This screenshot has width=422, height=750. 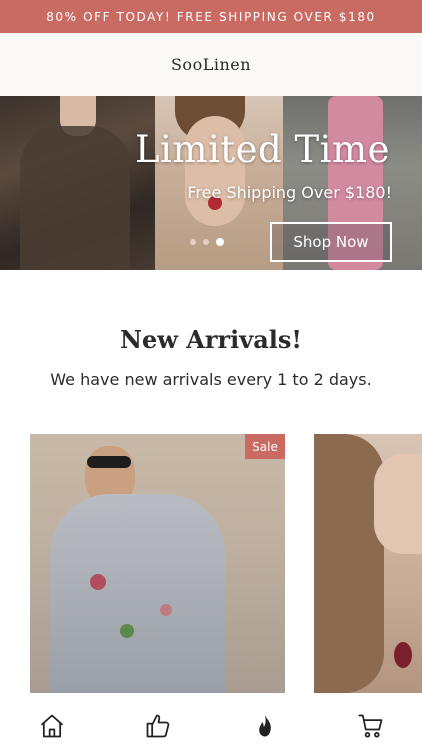 What do you see at coordinates (289, 192) in the screenshot?
I see `hero-subtitle: Free Shipping Over $180!` at bounding box center [289, 192].